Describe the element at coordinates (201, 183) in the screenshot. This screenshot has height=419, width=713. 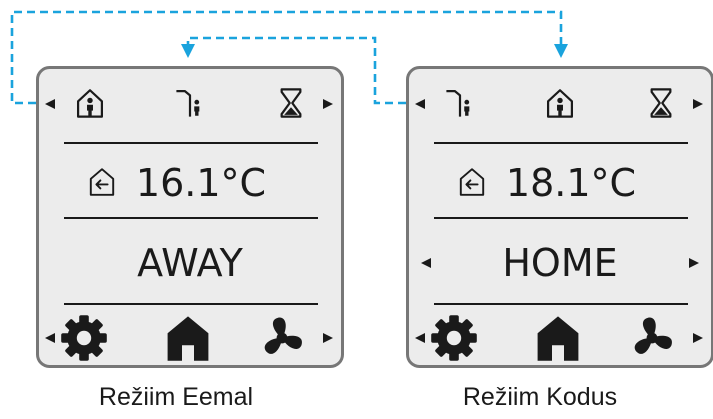
I see `temperature-readout: 16.1°C` at that location.